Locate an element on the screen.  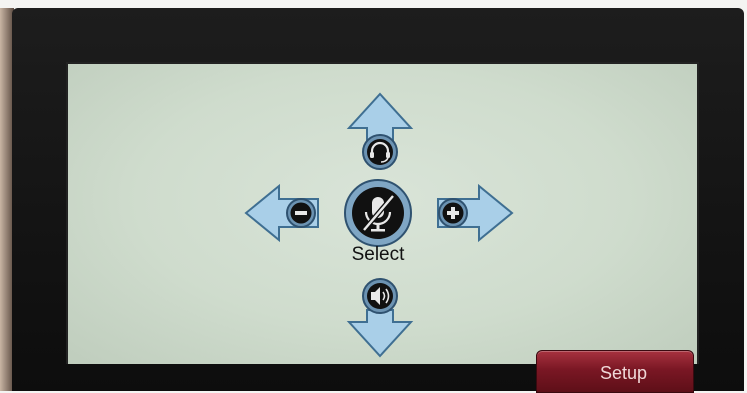
up-arrow-button is located at coordinates (380, 131).